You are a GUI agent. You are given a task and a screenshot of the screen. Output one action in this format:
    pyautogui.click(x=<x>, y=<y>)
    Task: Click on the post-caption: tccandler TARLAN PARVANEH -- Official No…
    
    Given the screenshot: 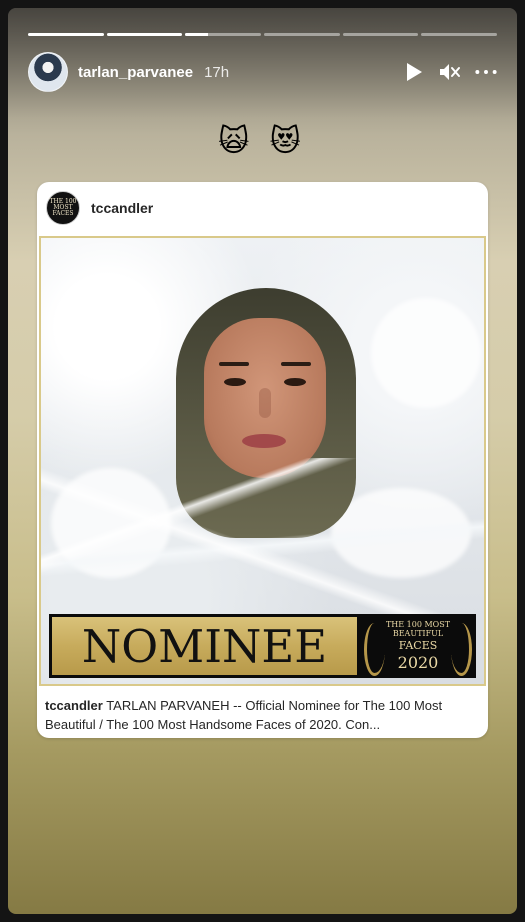 What is the action you would take?
    pyautogui.click(x=262, y=715)
    